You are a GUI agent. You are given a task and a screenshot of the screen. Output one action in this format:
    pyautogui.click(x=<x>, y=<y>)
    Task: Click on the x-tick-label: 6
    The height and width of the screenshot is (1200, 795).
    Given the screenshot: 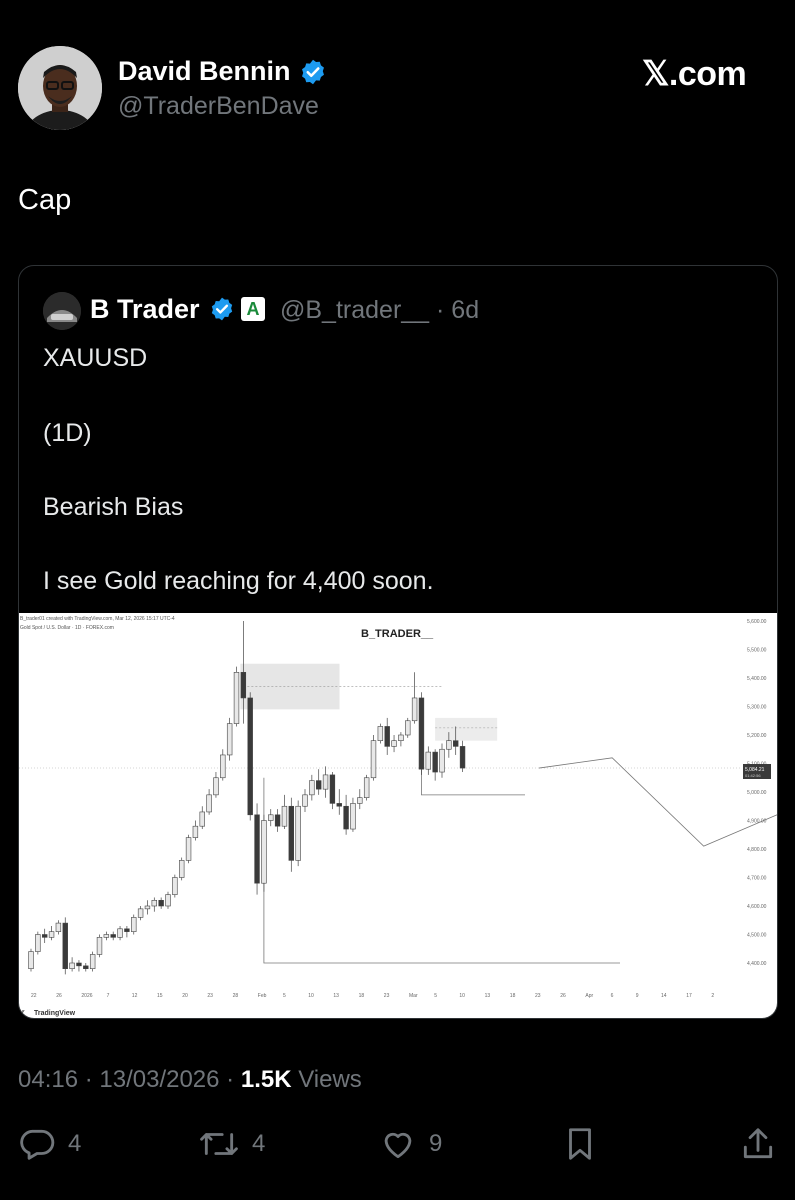 What is the action you would take?
    pyautogui.click(x=612, y=996)
    